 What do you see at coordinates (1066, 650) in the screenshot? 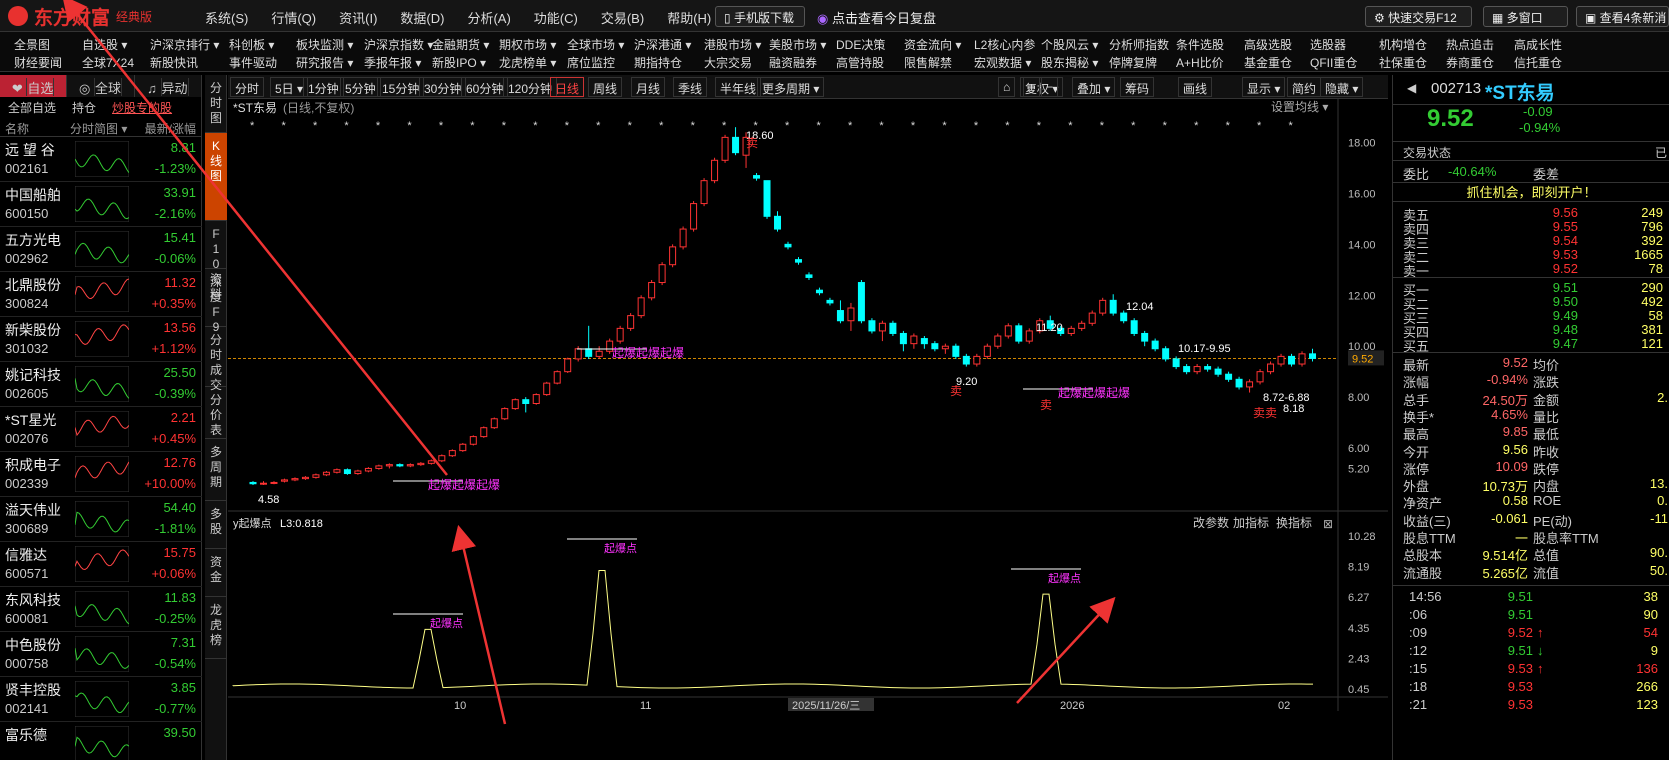
I see `arrow-to-spike` at bounding box center [1066, 650].